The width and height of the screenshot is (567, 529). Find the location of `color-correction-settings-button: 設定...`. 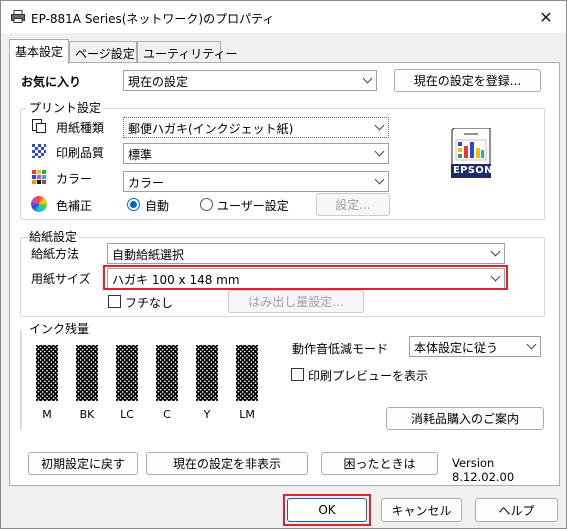

color-correction-settings-button: 設定... is located at coordinates (353, 204).